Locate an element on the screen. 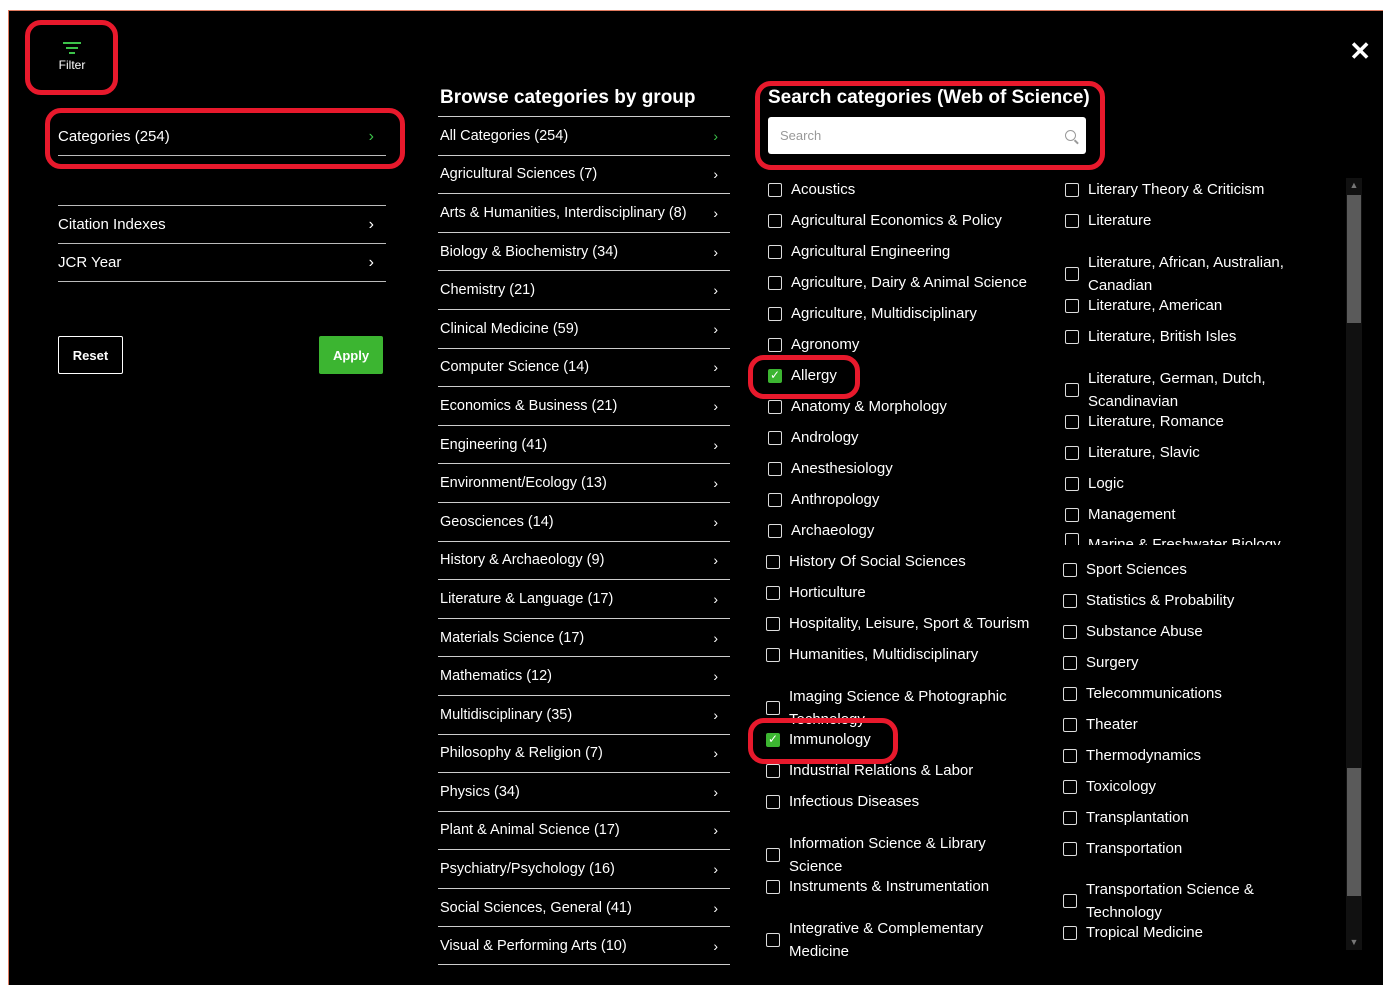 This screenshot has width=1383, height=985. group-item: Economics & Business (21) › is located at coordinates (584, 405).